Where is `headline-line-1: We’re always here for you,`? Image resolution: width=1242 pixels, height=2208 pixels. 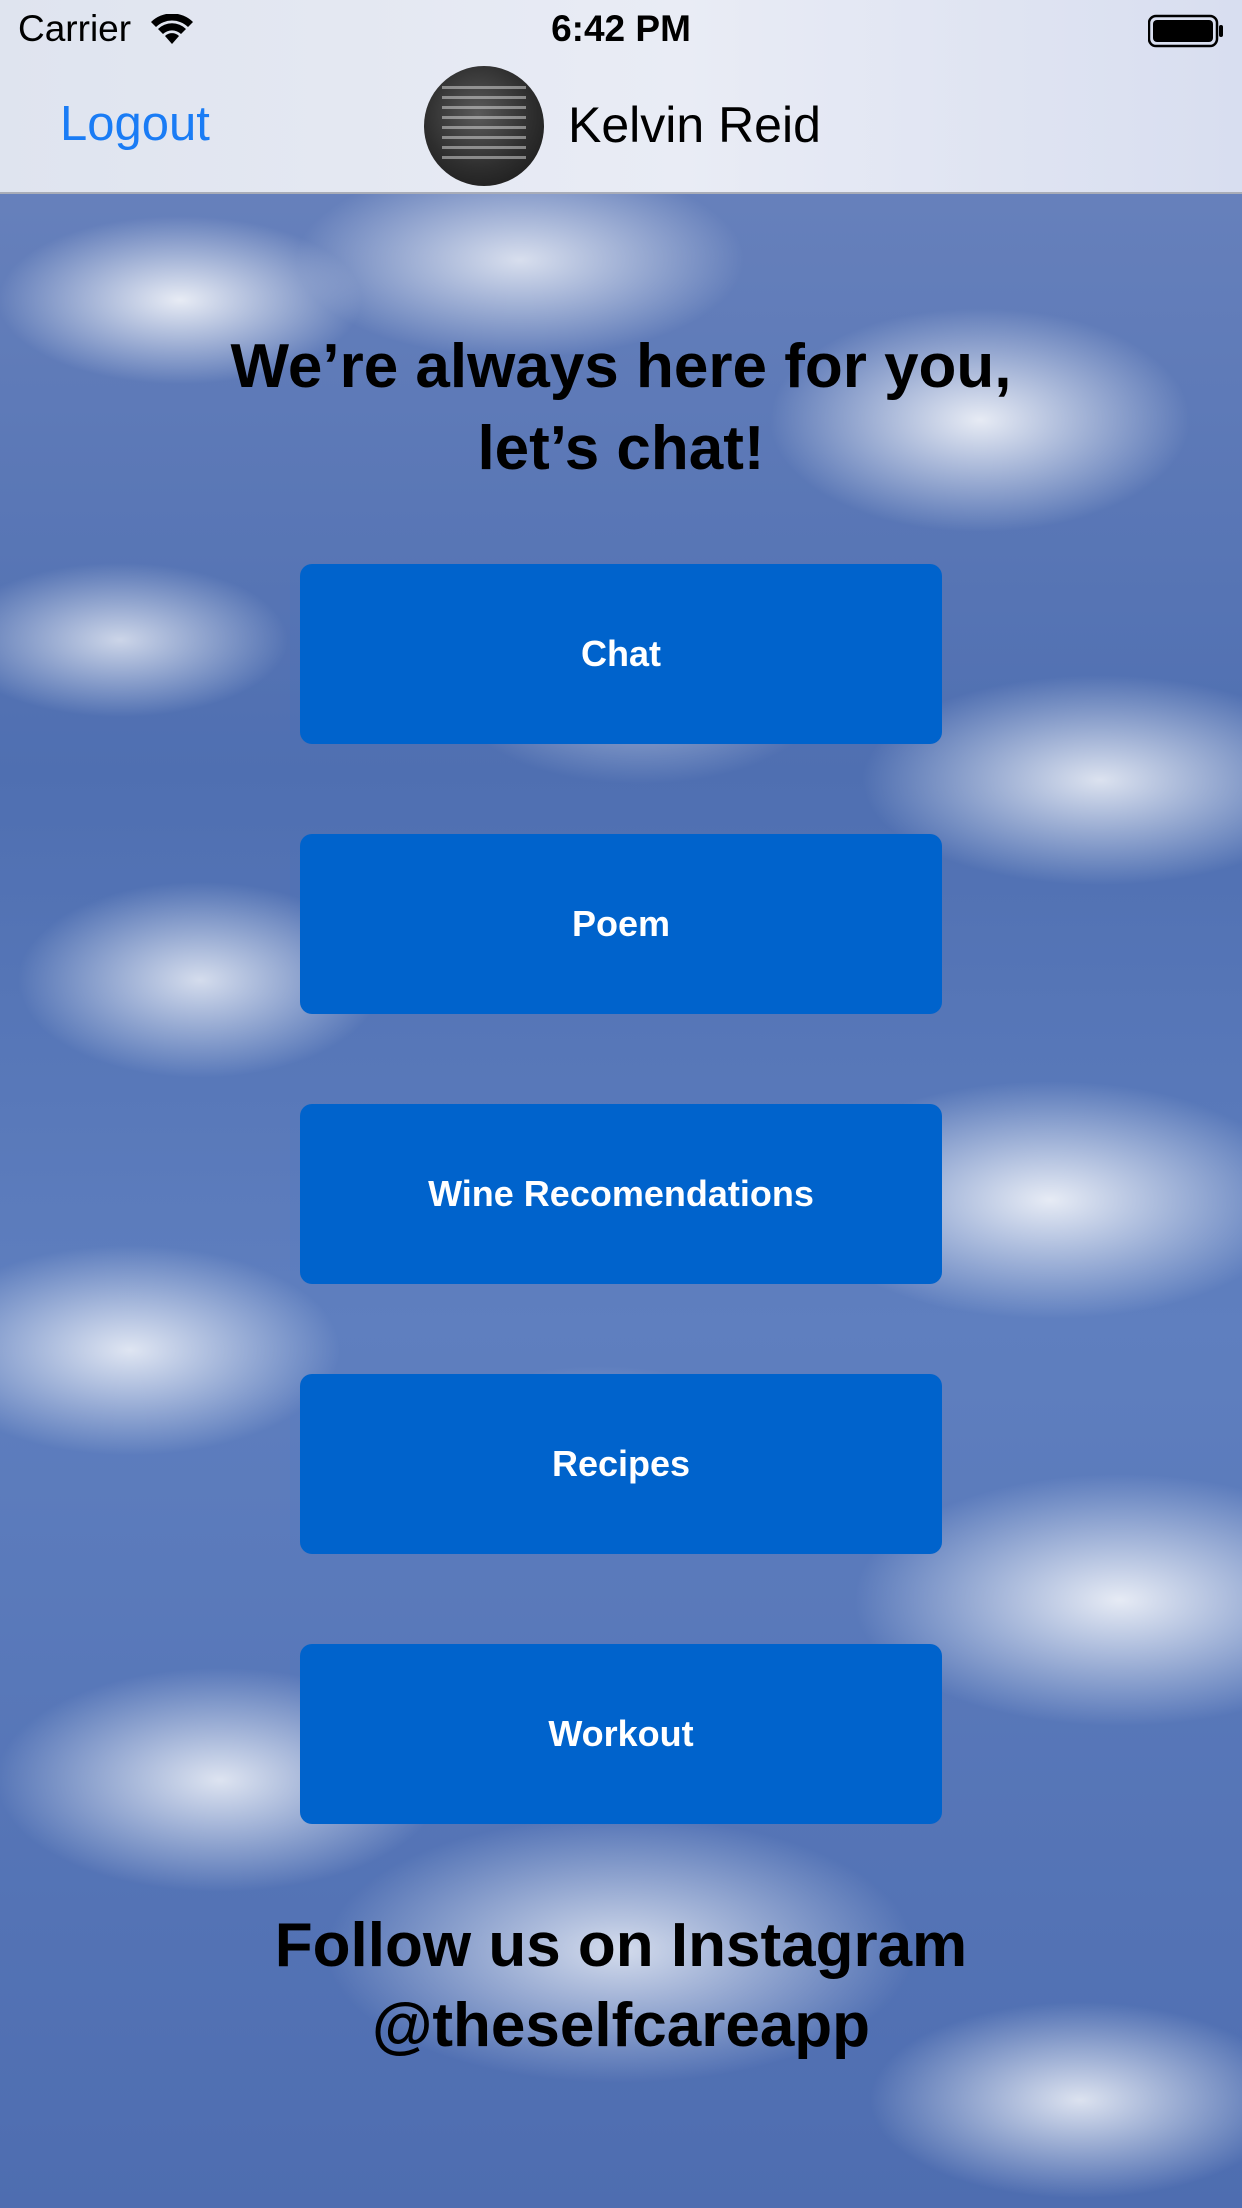 headline-line-1: We’re always here for you, is located at coordinates (621, 366).